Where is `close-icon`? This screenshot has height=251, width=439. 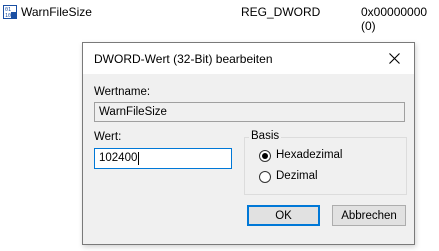 close-icon is located at coordinates (394, 58).